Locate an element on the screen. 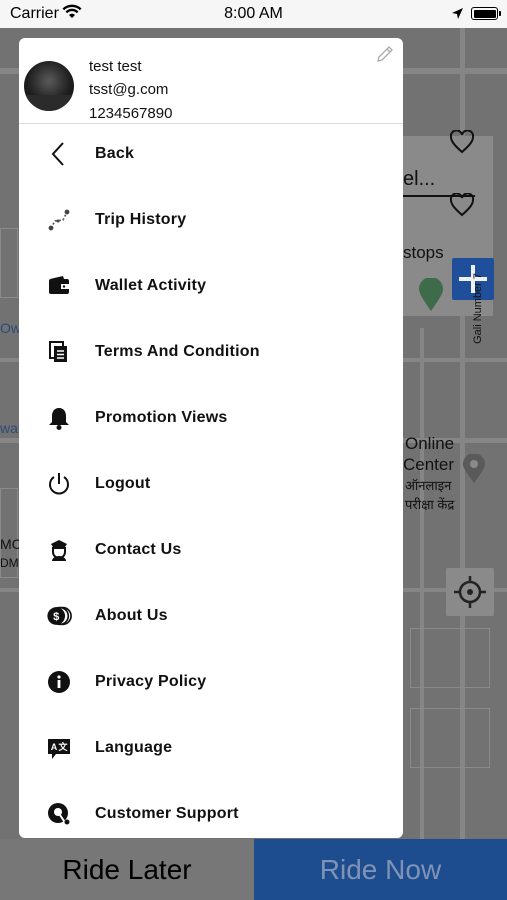 This screenshot has height=900, width=507. menu-item-customer-support: Customer Support is located at coordinates (211, 809).